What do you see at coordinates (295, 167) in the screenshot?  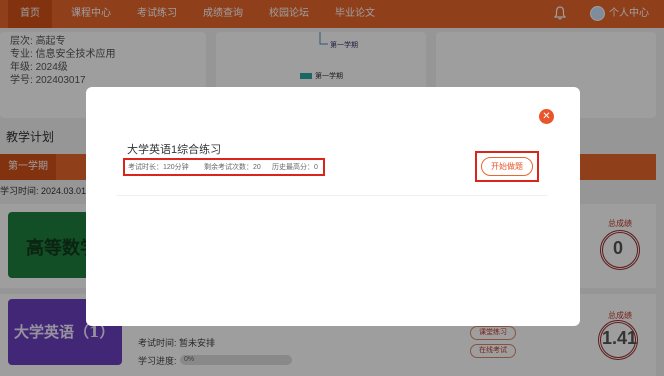 I see `highest-score: 历史最高分：0` at bounding box center [295, 167].